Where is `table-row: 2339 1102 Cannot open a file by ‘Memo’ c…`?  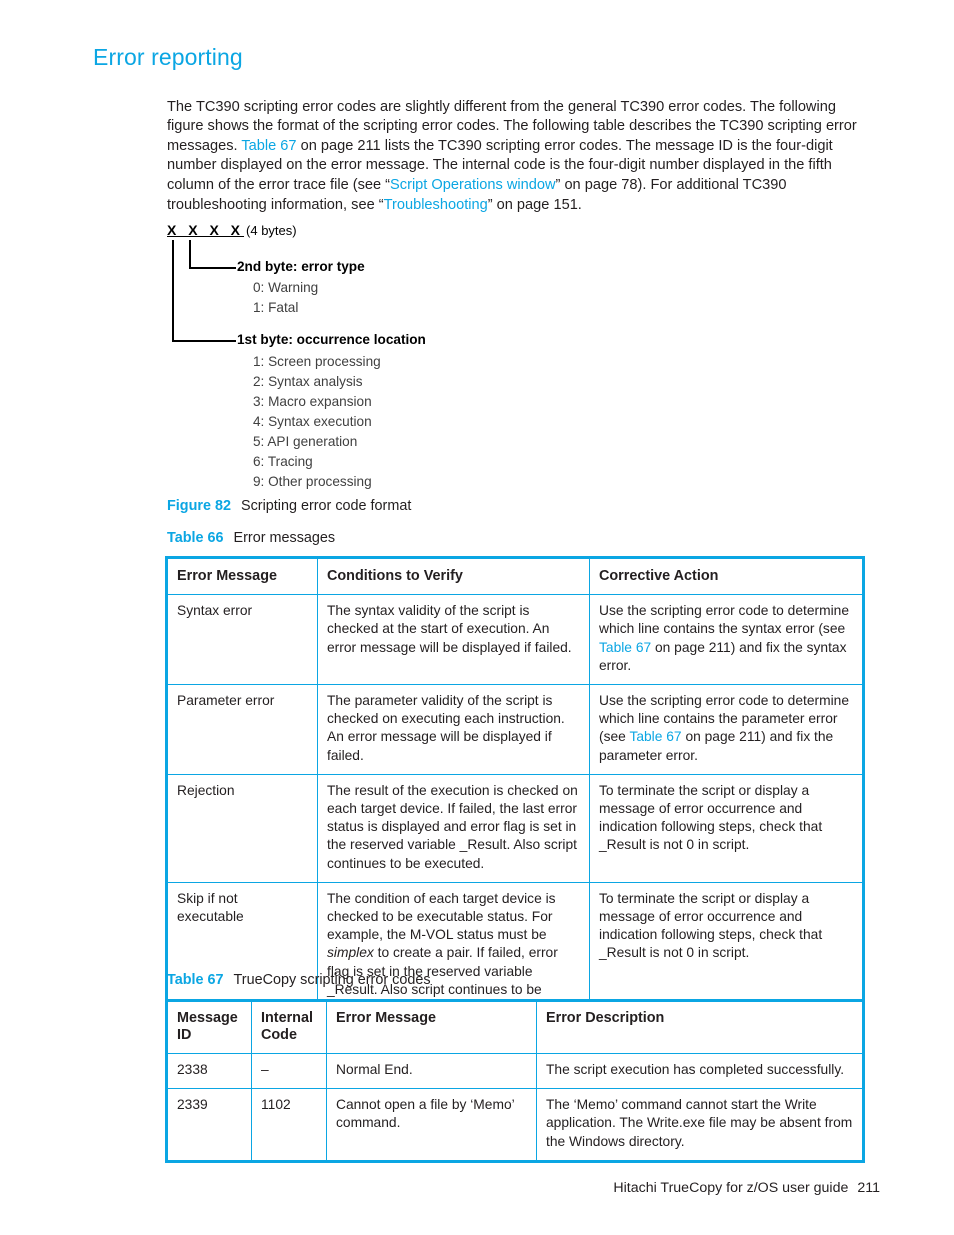 table-row: 2339 1102 Cannot open a file by ‘Memo’ c… is located at coordinates (515, 1125).